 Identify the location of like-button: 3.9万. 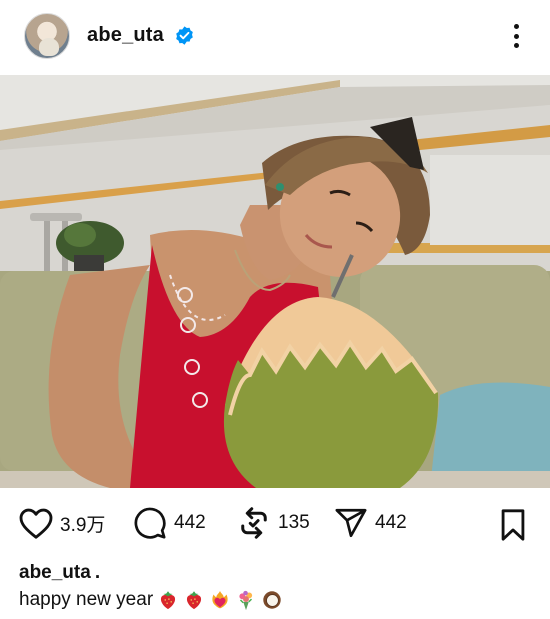
(61, 523).